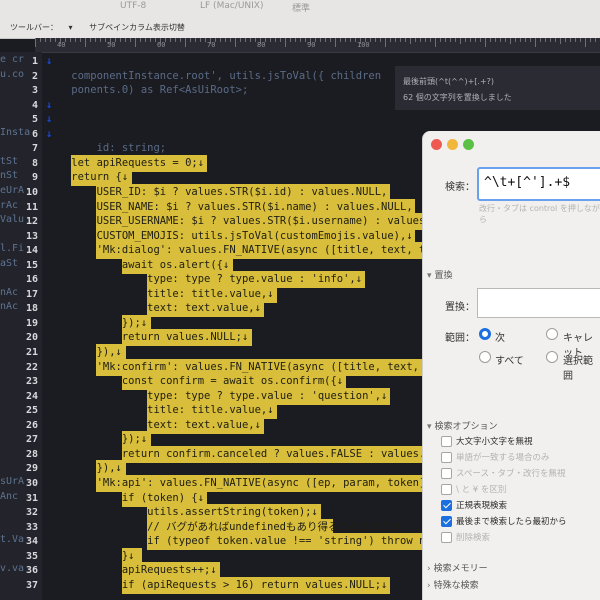 The width and height of the screenshot is (600, 600). Describe the element at coordinates (440, 274) in the screenshot. I see `replace-section-toggle: ▾ 置換` at that location.